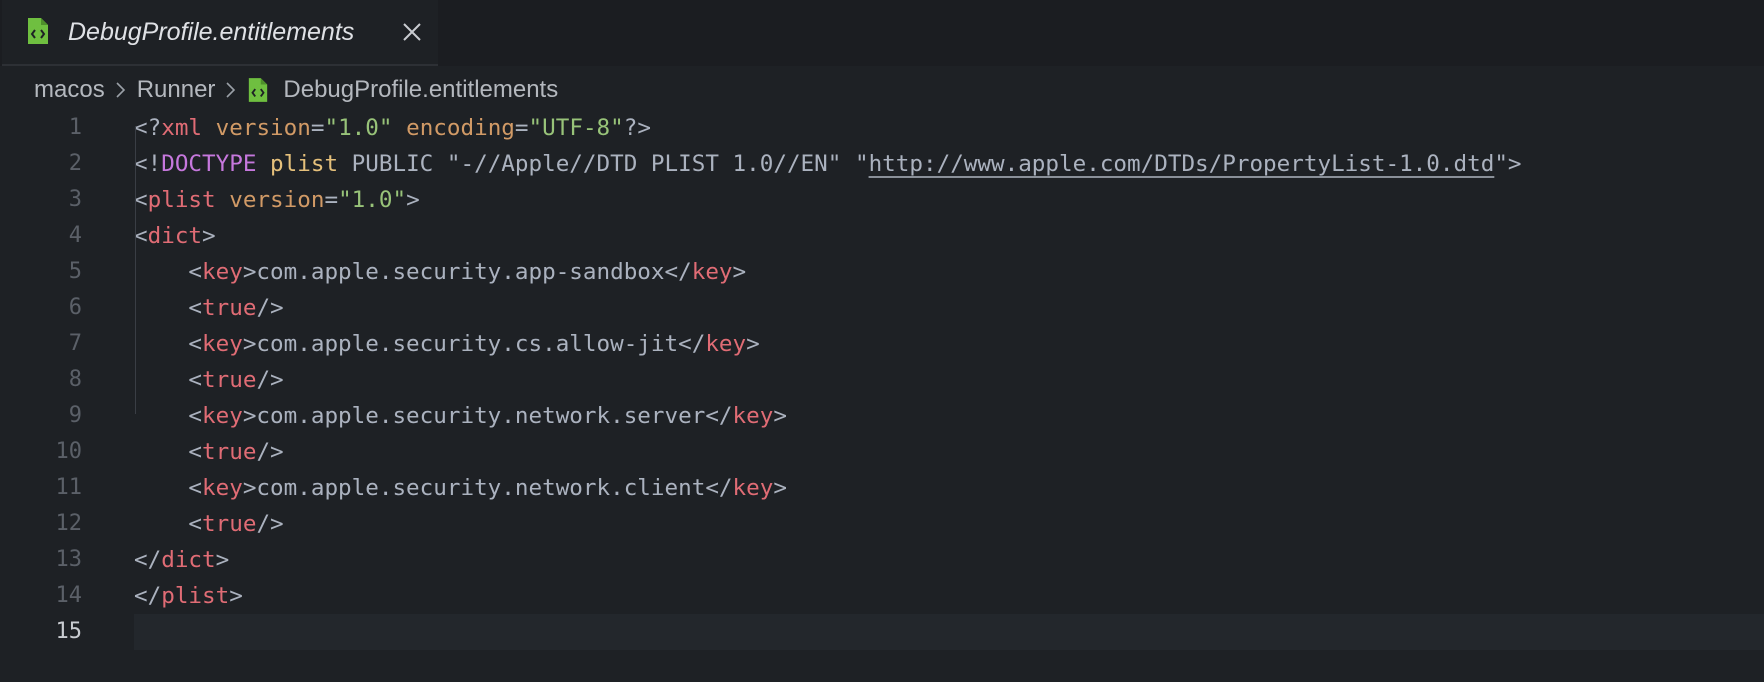 The width and height of the screenshot is (1764, 682). Describe the element at coordinates (420, 90) in the screenshot. I see `breadcrumb-item-file: DebugProfile.entitlements` at that location.